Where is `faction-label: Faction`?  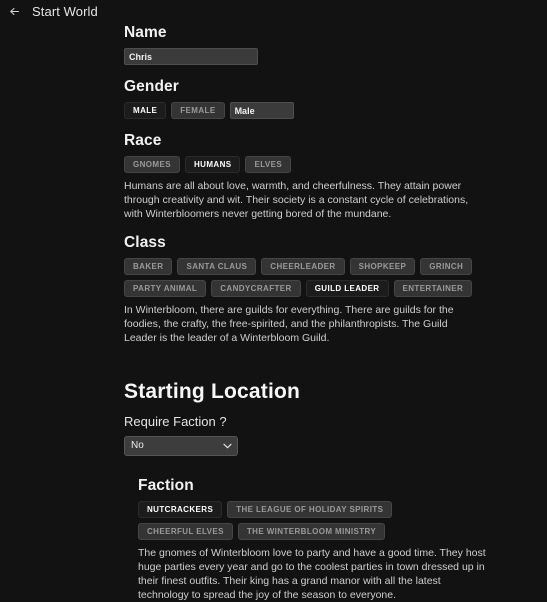 faction-label: Faction is located at coordinates (166, 485).